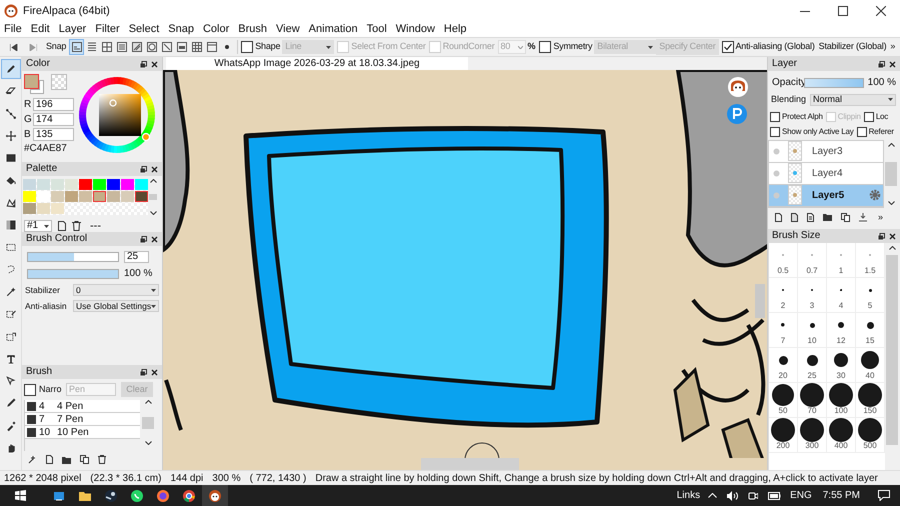 This screenshot has width=900, height=506. I want to click on foreground-color-swatch, so click(31, 81).